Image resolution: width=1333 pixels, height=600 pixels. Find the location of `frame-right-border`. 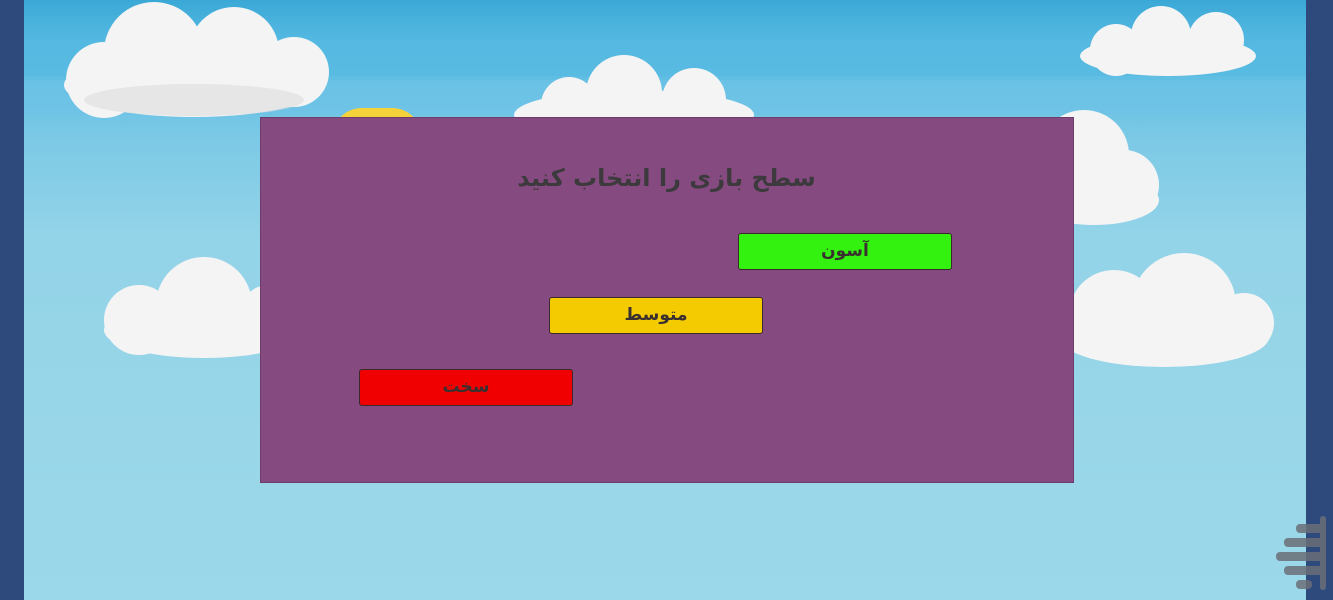

frame-right-border is located at coordinates (1319, 300).